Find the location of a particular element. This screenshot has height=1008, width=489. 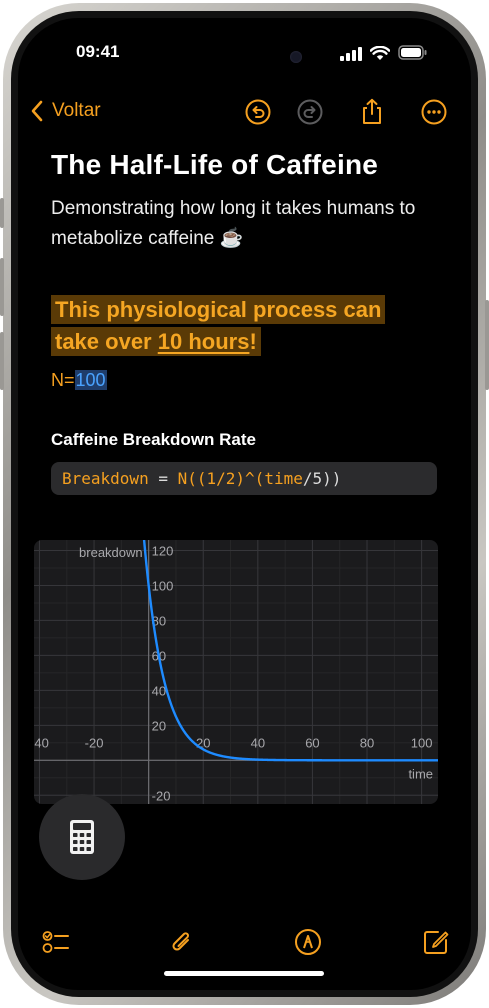

formula-lhs: Breakdown is located at coordinates (105, 478).